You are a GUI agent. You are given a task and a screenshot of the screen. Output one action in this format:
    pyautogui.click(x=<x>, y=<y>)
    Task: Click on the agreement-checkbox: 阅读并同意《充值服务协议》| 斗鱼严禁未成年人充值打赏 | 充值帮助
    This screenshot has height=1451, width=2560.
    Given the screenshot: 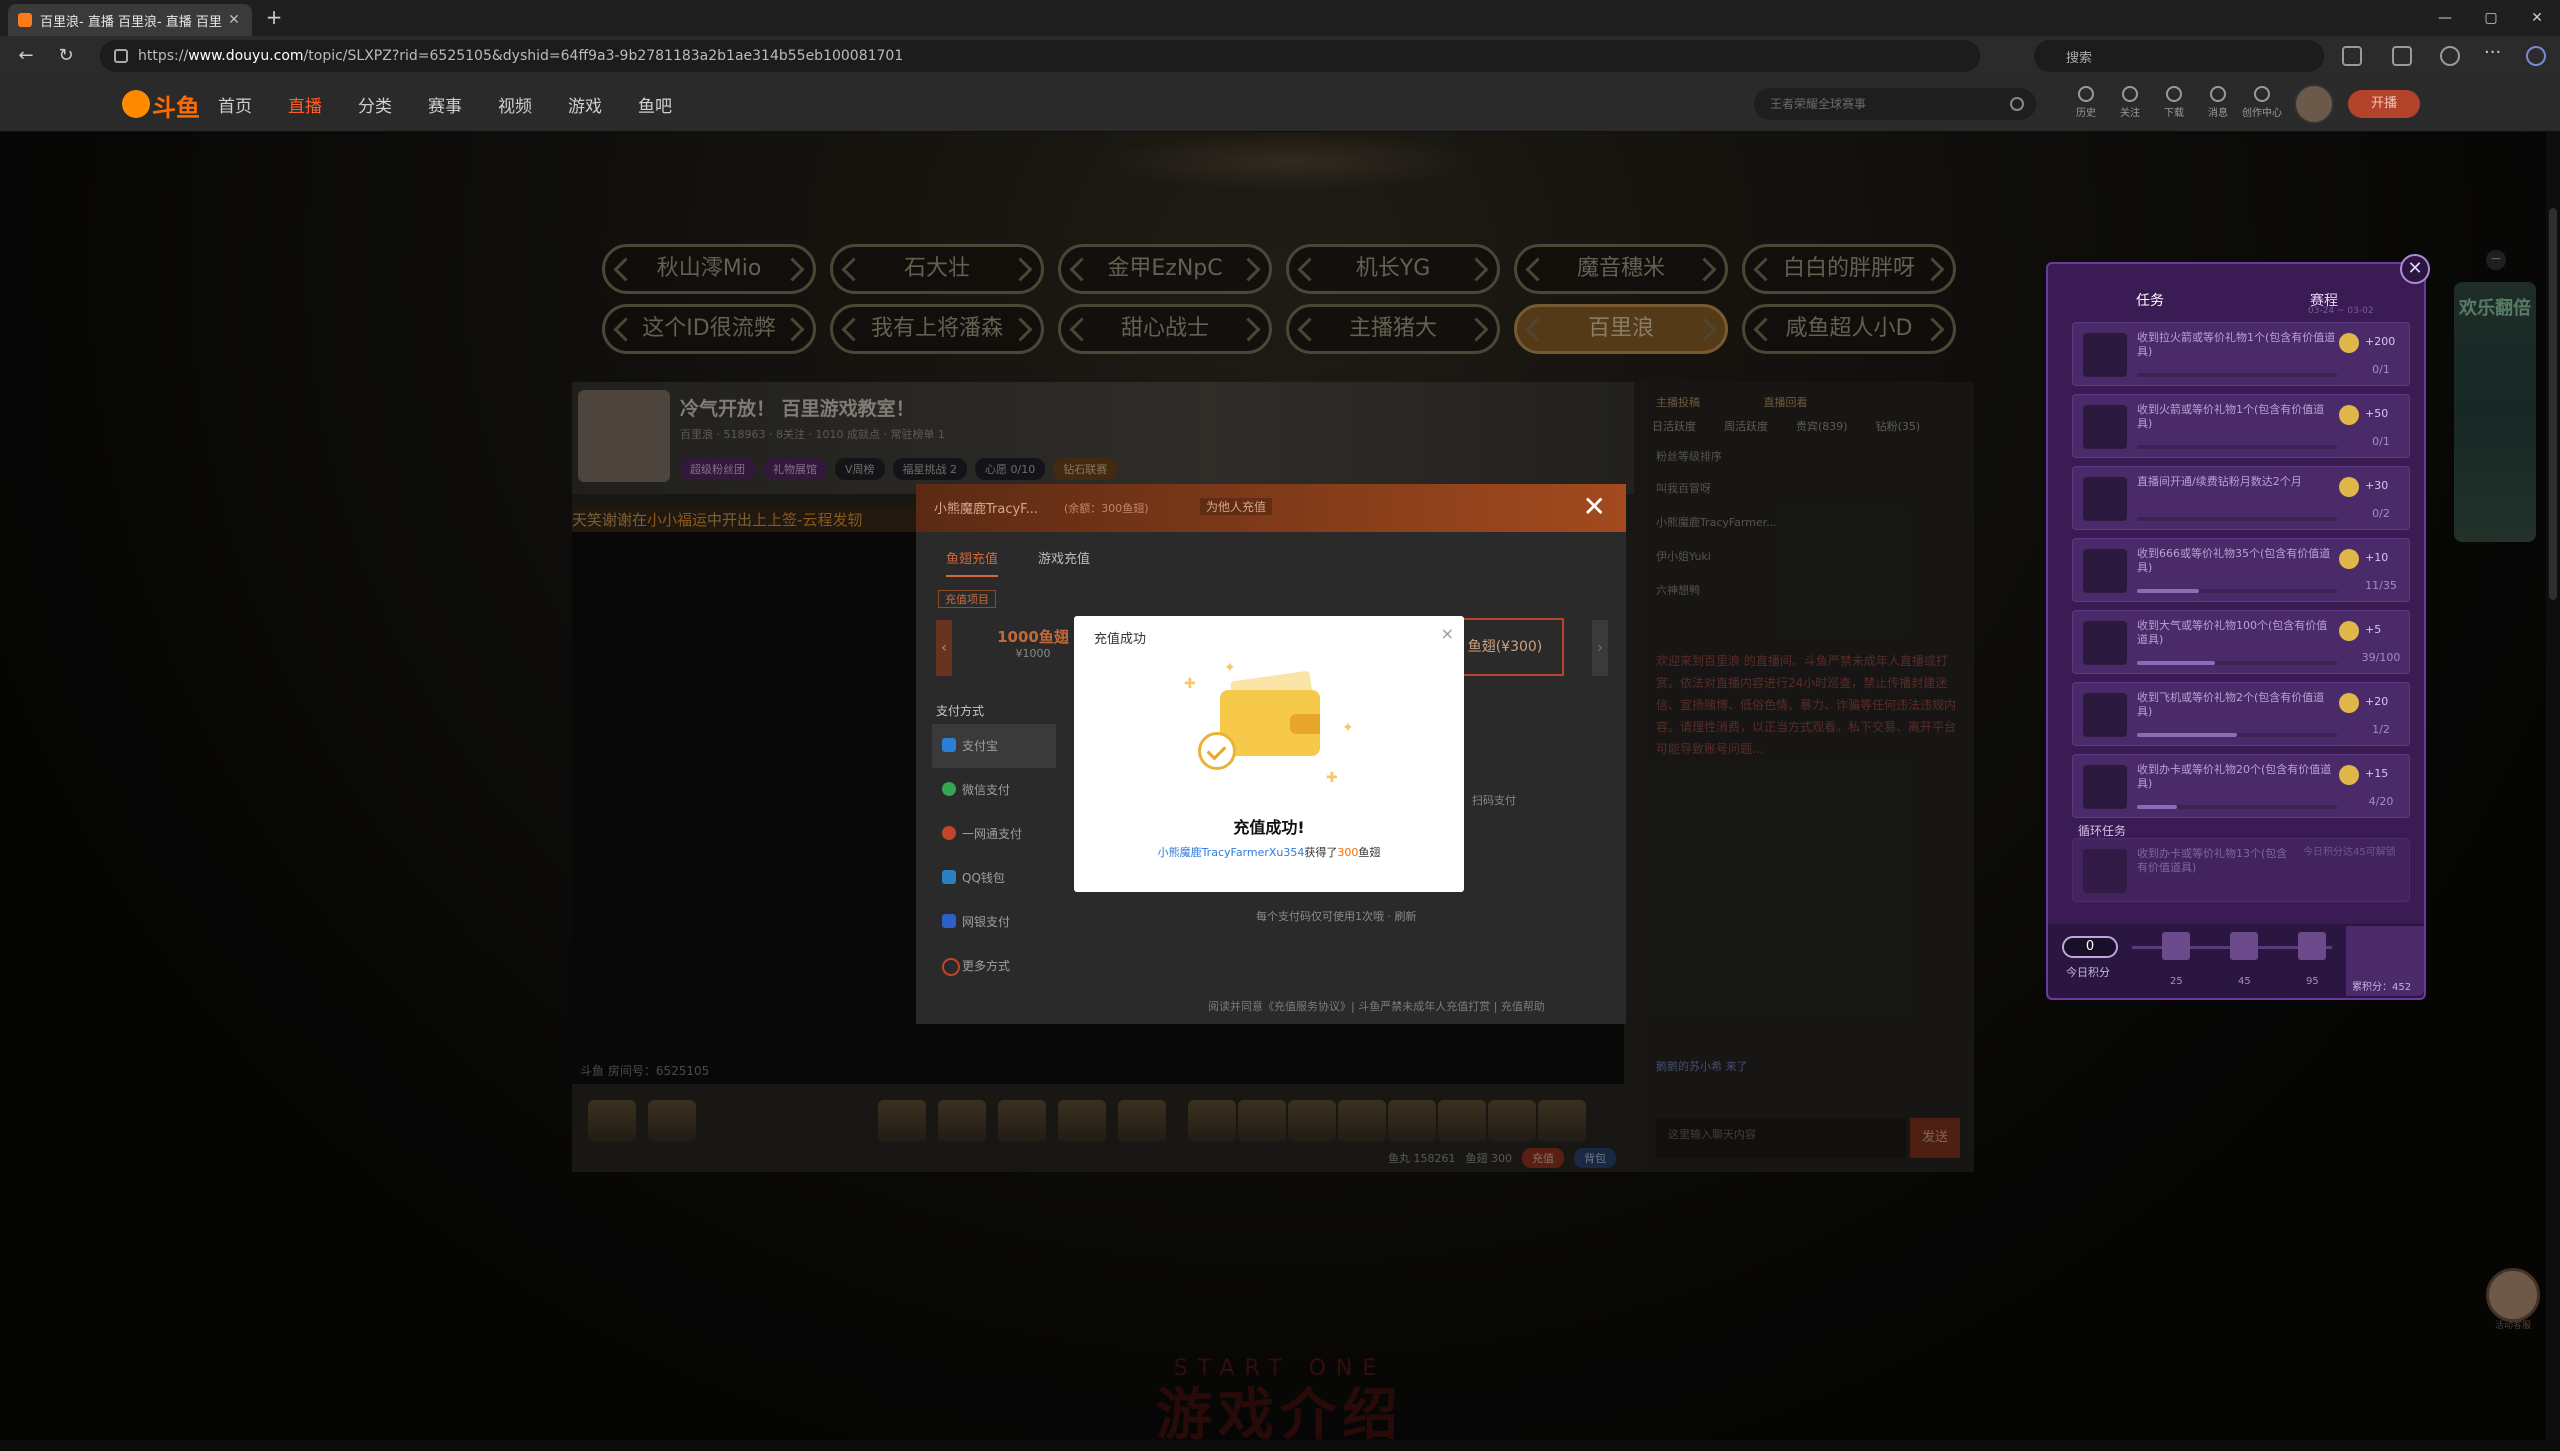 What is the action you would take?
    pyautogui.click(x=1376, y=1006)
    